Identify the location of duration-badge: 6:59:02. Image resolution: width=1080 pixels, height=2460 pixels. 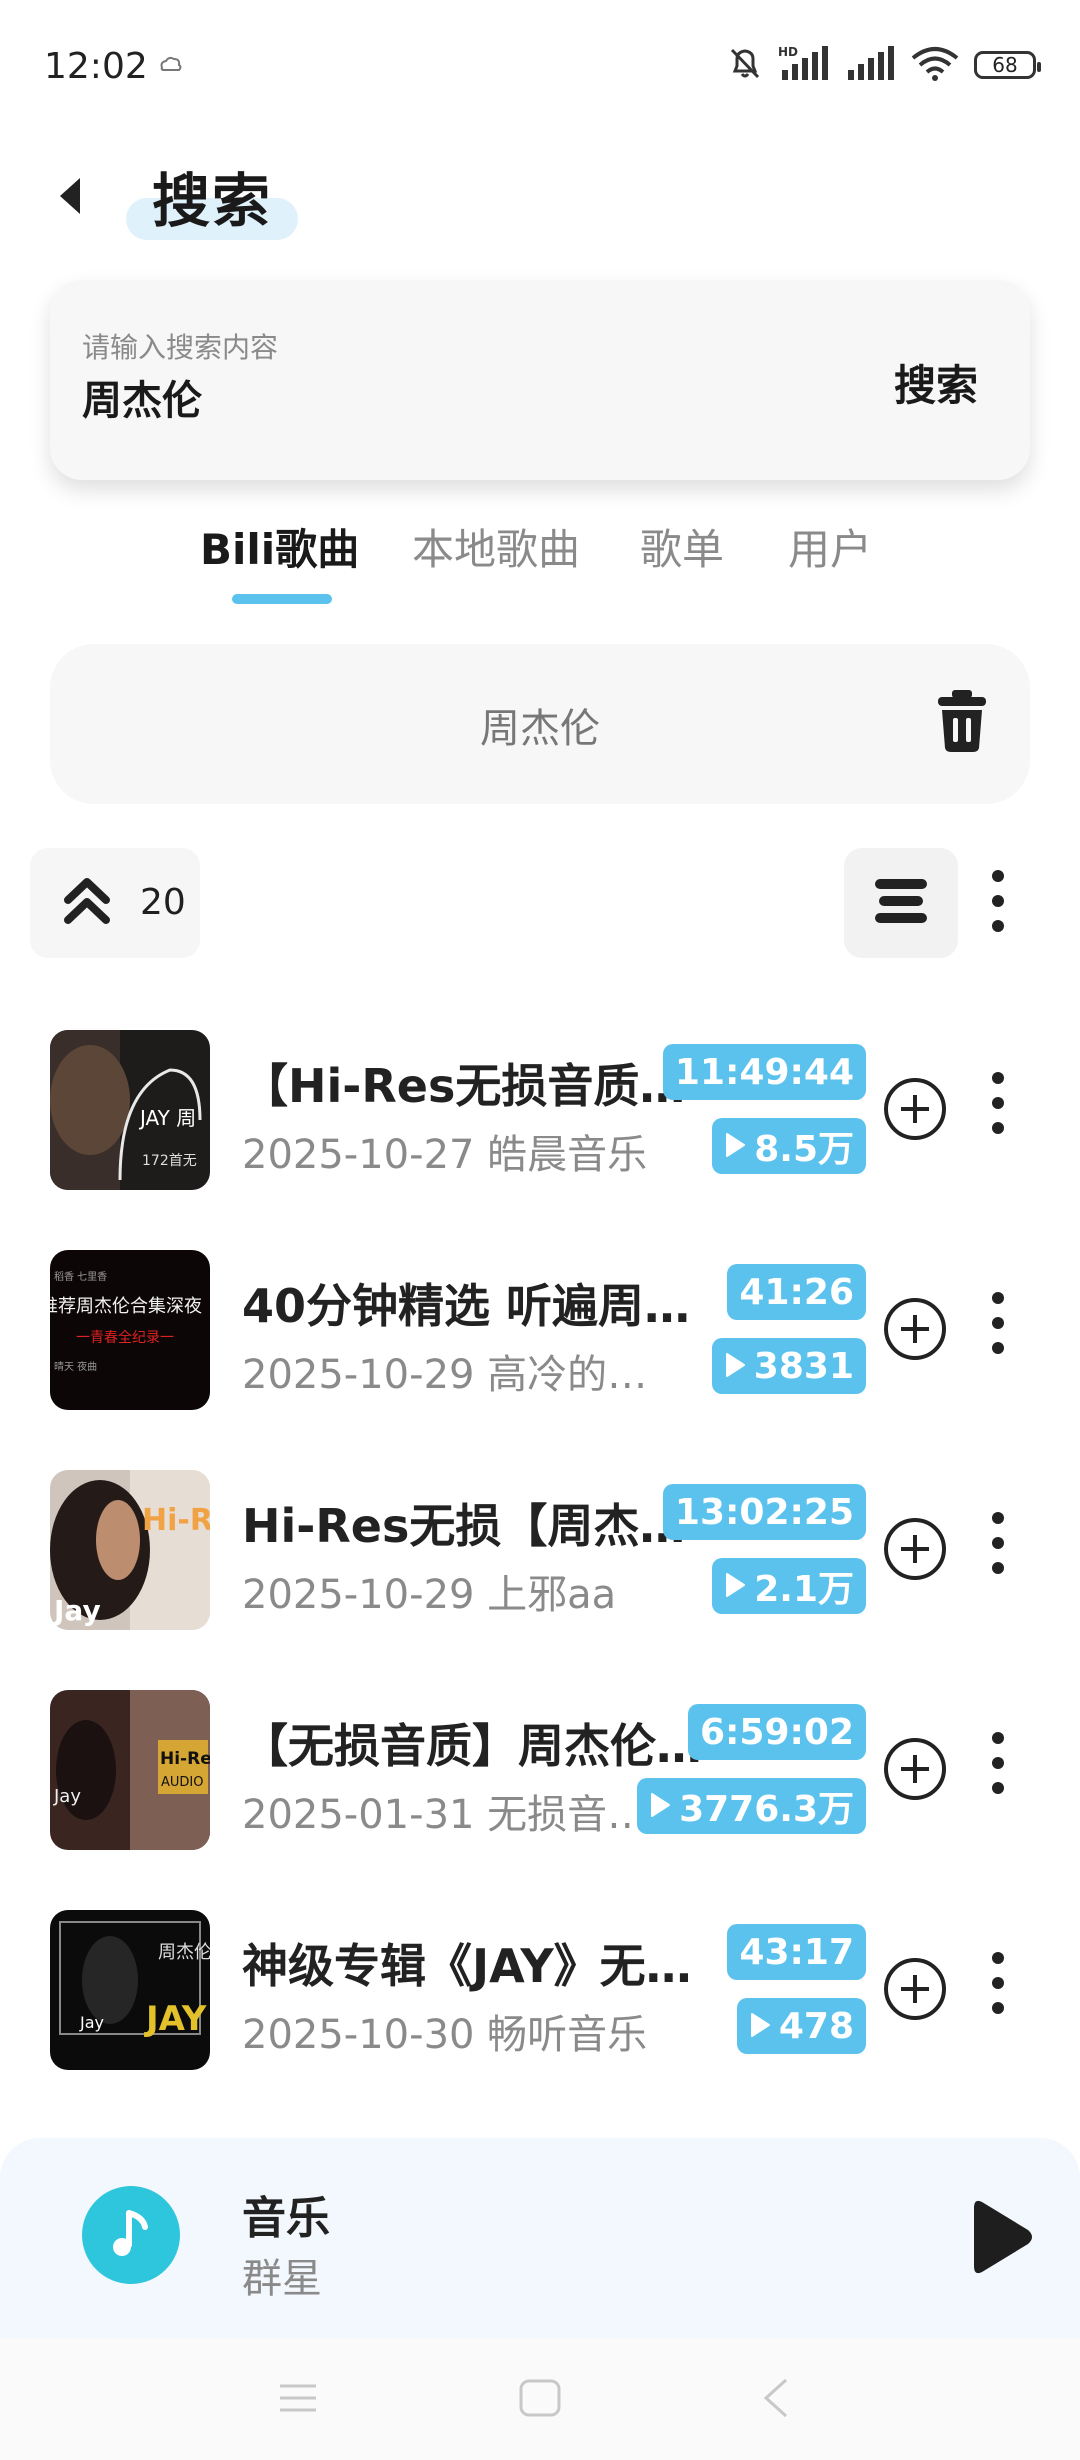
(776, 1732).